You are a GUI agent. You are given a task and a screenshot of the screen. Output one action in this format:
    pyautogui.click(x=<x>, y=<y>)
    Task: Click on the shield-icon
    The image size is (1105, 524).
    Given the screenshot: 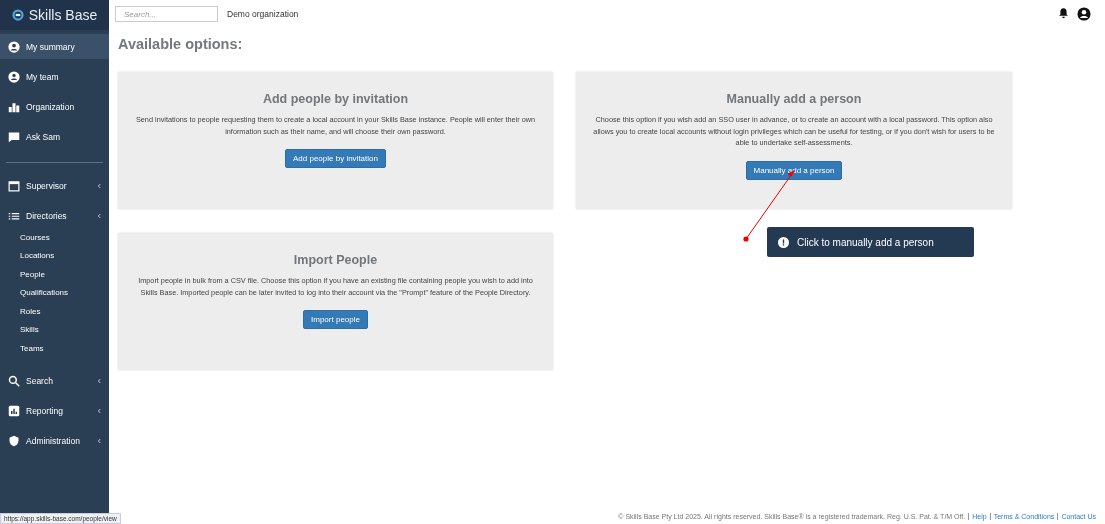 What is the action you would take?
    pyautogui.click(x=14, y=441)
    